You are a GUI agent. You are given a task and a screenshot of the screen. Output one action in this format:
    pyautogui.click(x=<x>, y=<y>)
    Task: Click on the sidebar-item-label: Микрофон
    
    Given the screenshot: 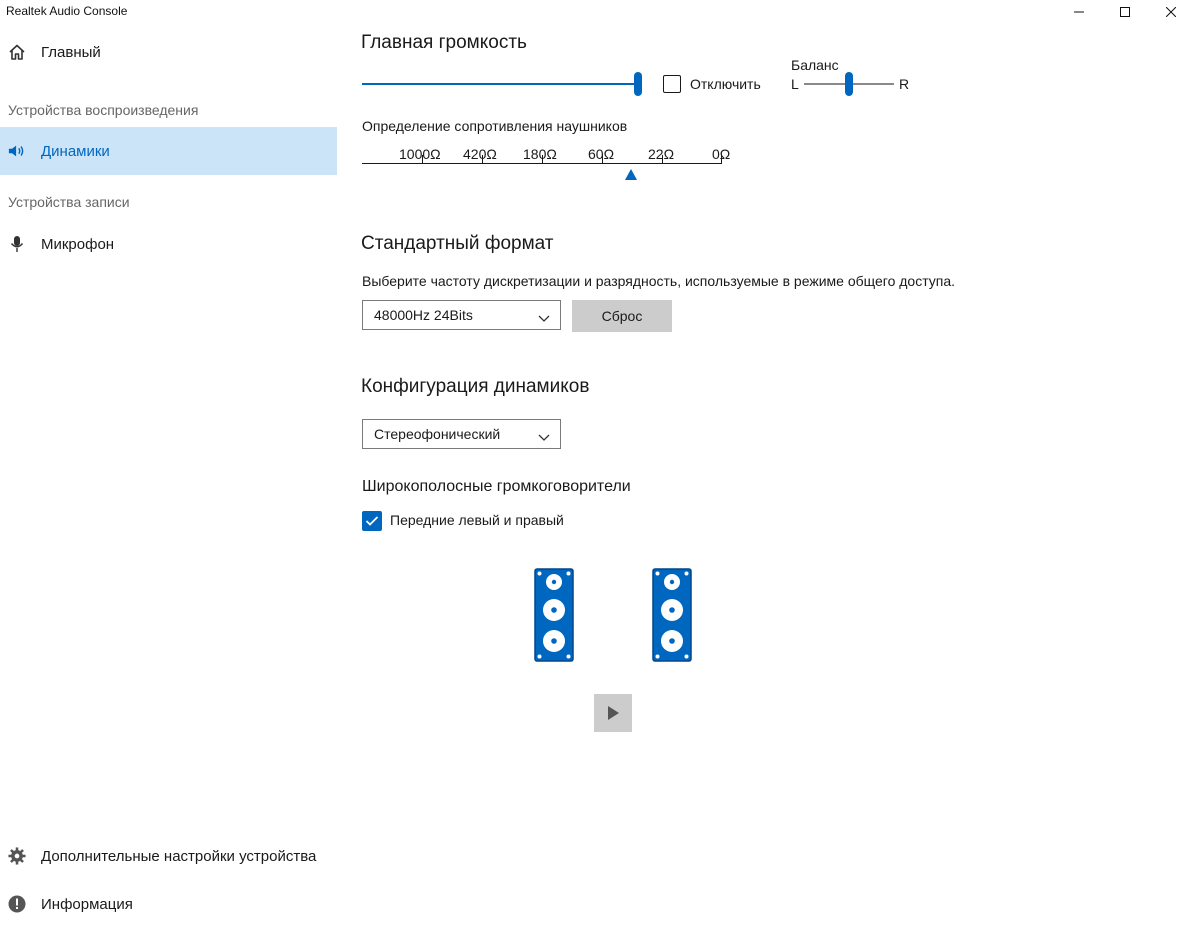 What is the action you would take?
    pyautogui.click(x=78, y=244)
    